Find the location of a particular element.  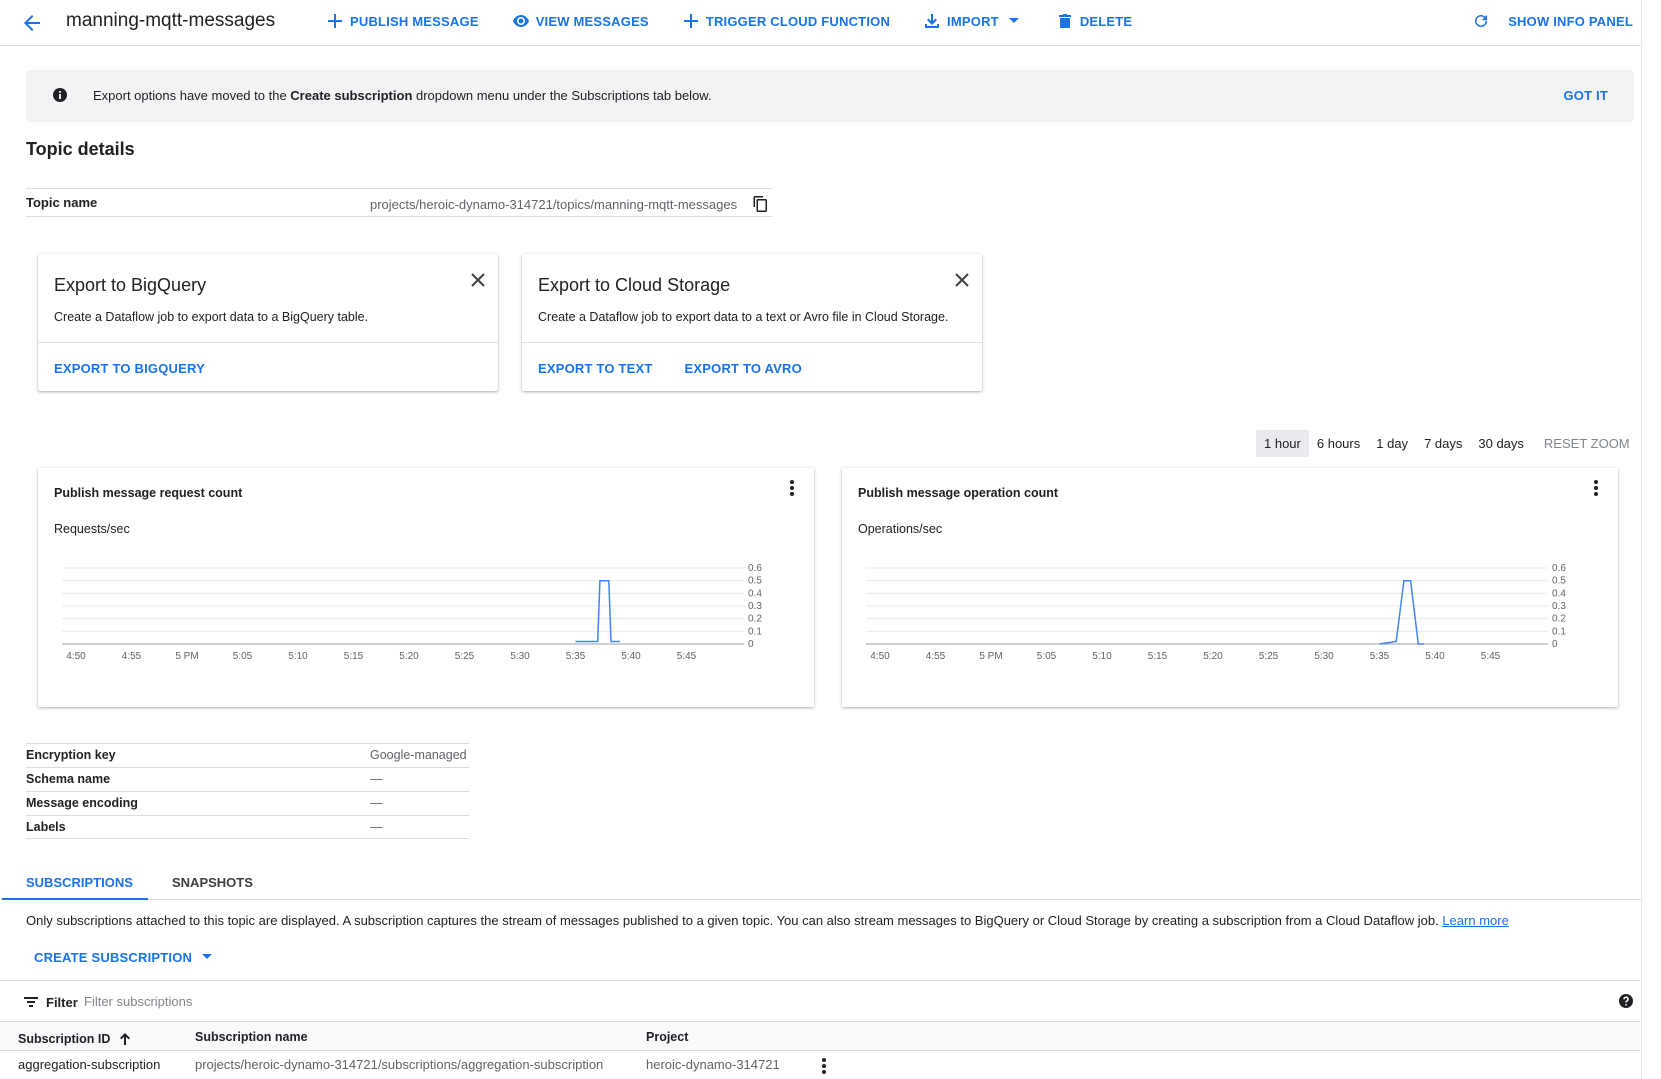

range-1-hour: 1 hour is located at coordinates (1282, 443).